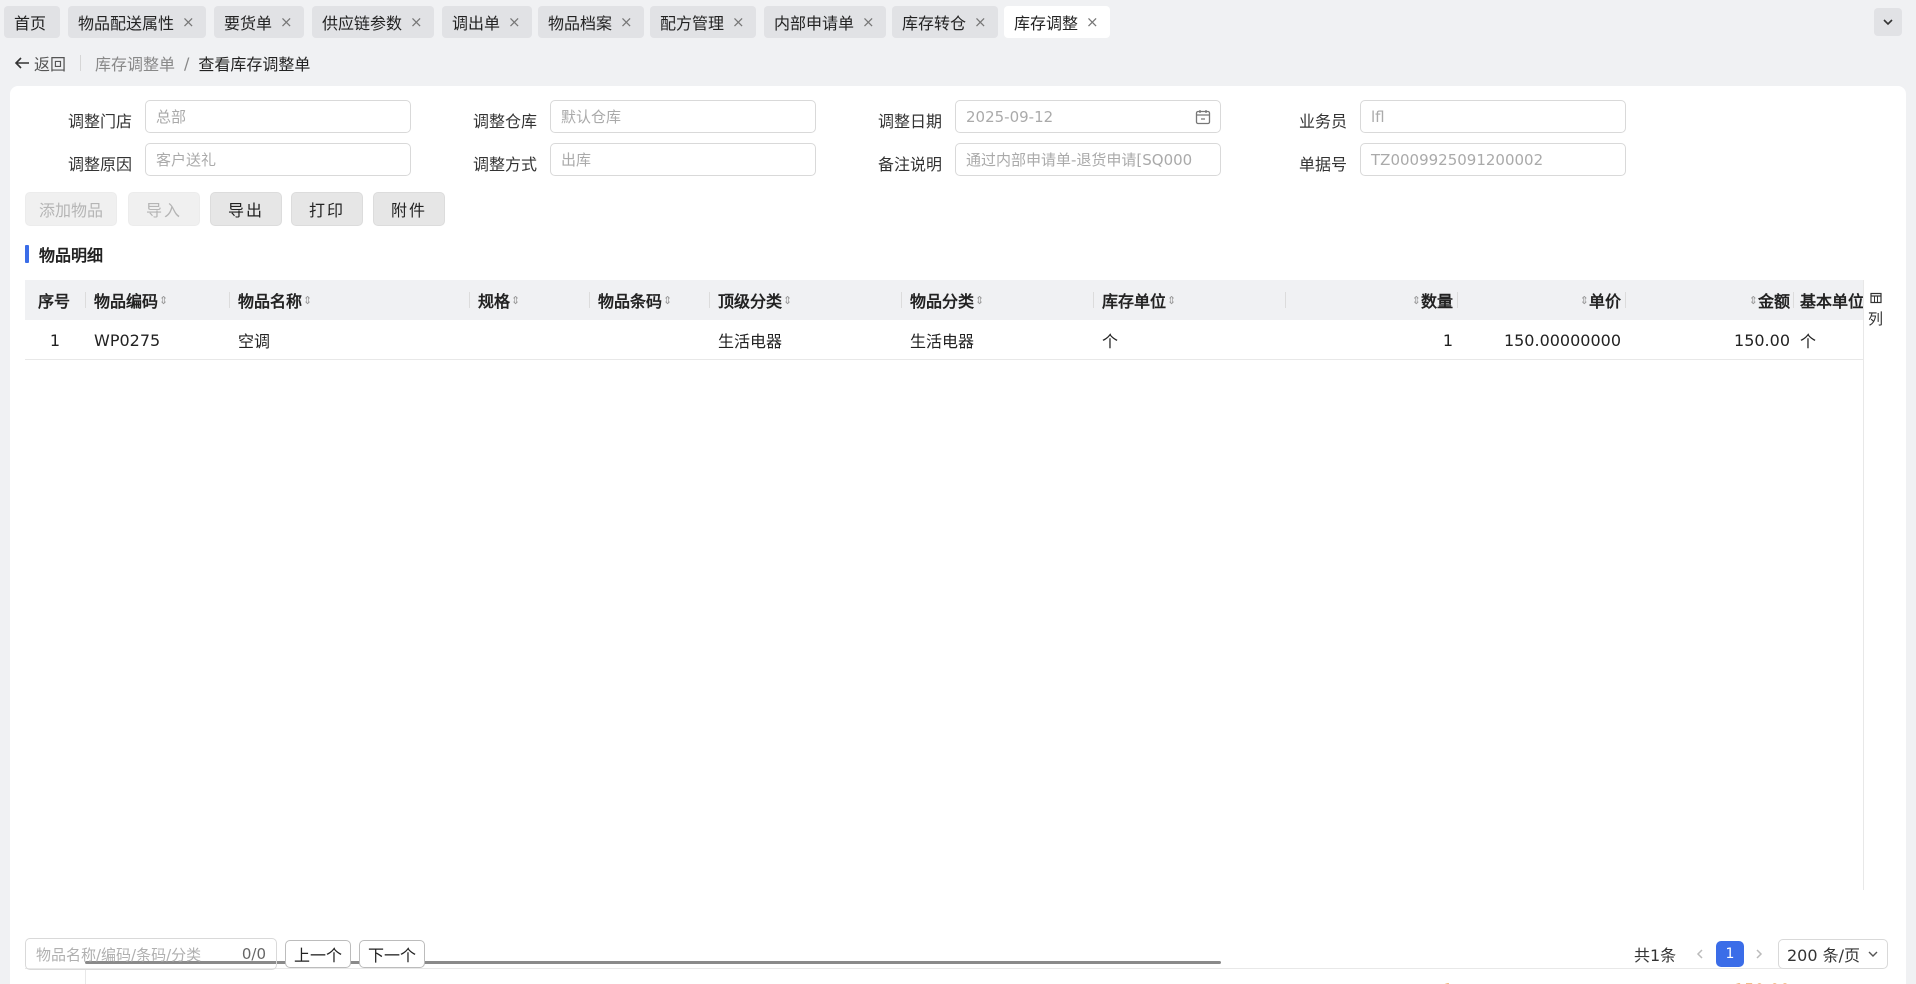 Image resolution: width=1916 pixels, height=984 pixels. Describe the element at coordinates (1831, 300) in the screenshot. I see `header-base-unit: 基本单位⇕` at that location.